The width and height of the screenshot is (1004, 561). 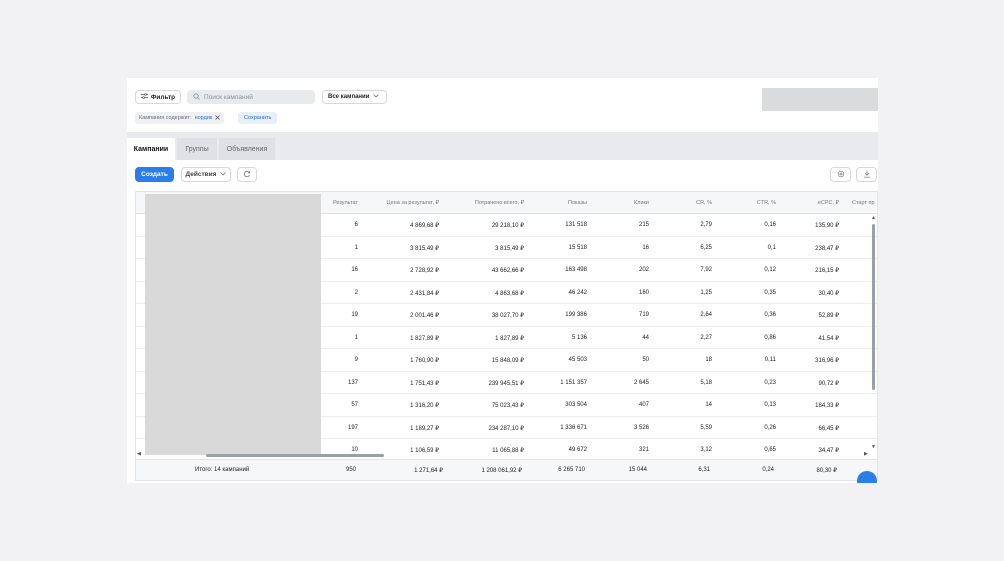 What do you see at coordinates (706, 382) in the screenshot?
I see `cell-cr: 5,18` at bounding box center [706, 382].